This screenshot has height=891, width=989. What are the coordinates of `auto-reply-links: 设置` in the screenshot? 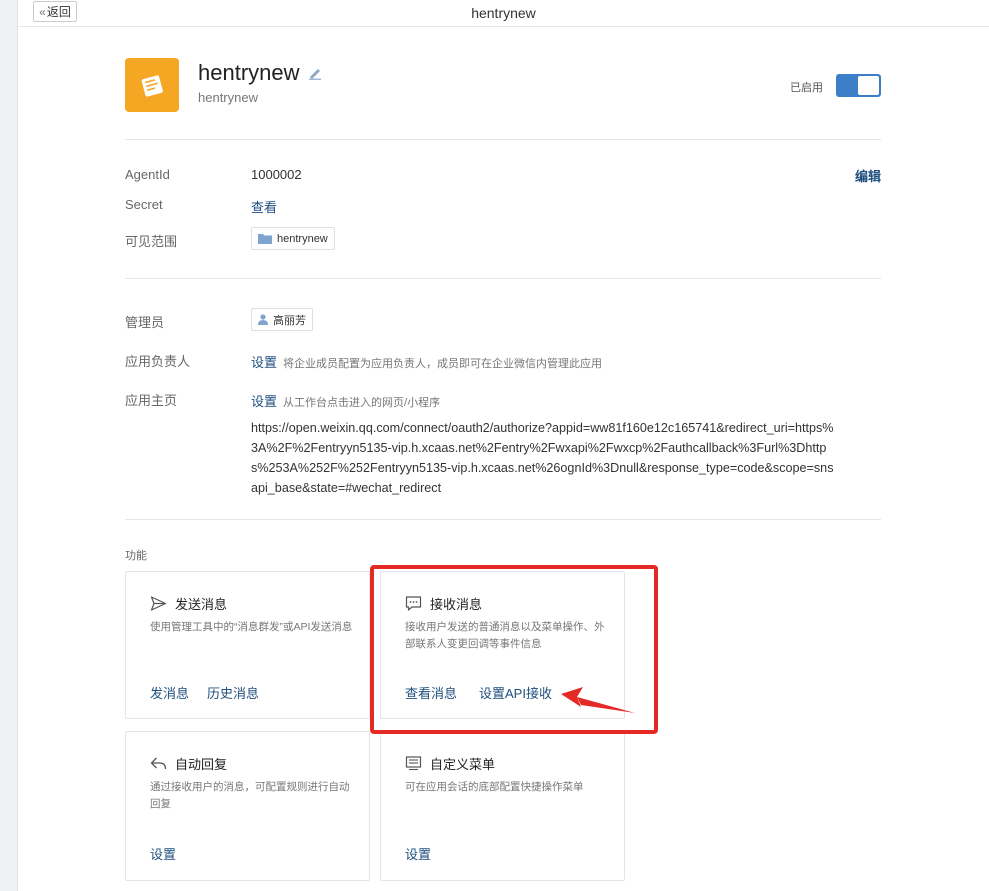 It's located at (163, 853).